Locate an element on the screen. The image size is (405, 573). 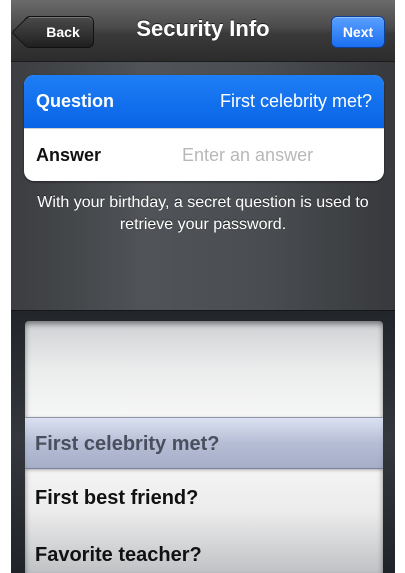
answer-field-wrap is located at coordinates (274, 155).